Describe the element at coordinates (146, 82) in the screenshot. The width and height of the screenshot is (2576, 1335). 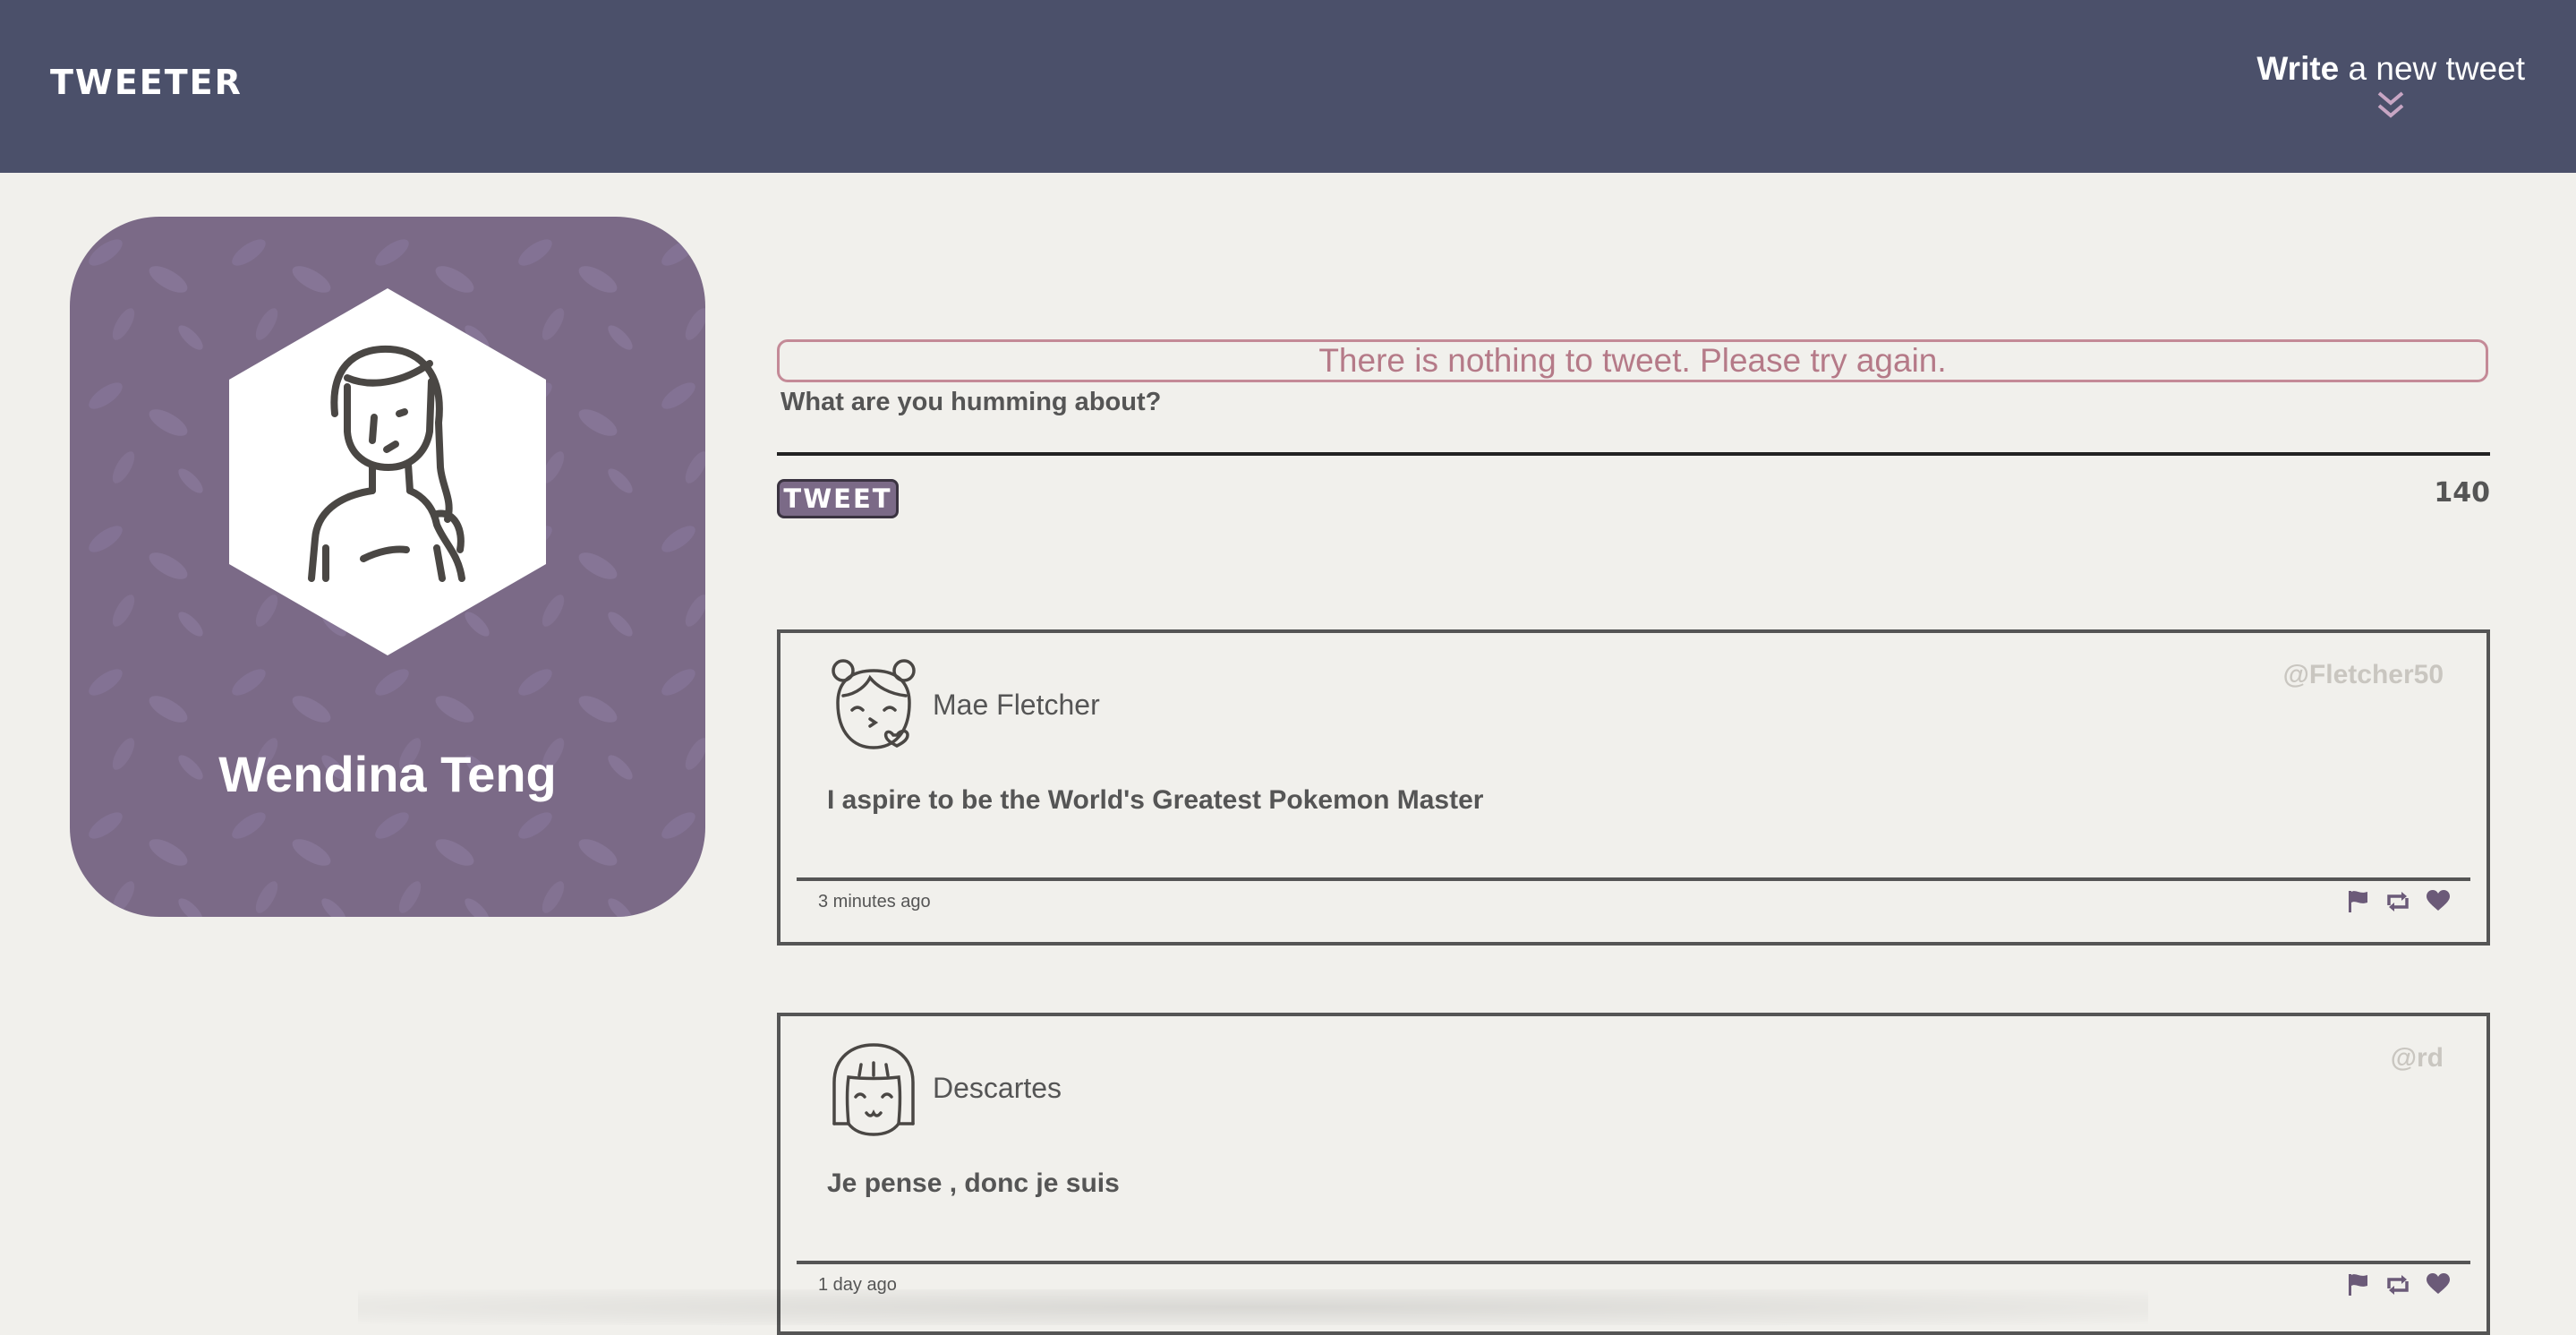
I see `brand-logo: TWEETER` at that location.